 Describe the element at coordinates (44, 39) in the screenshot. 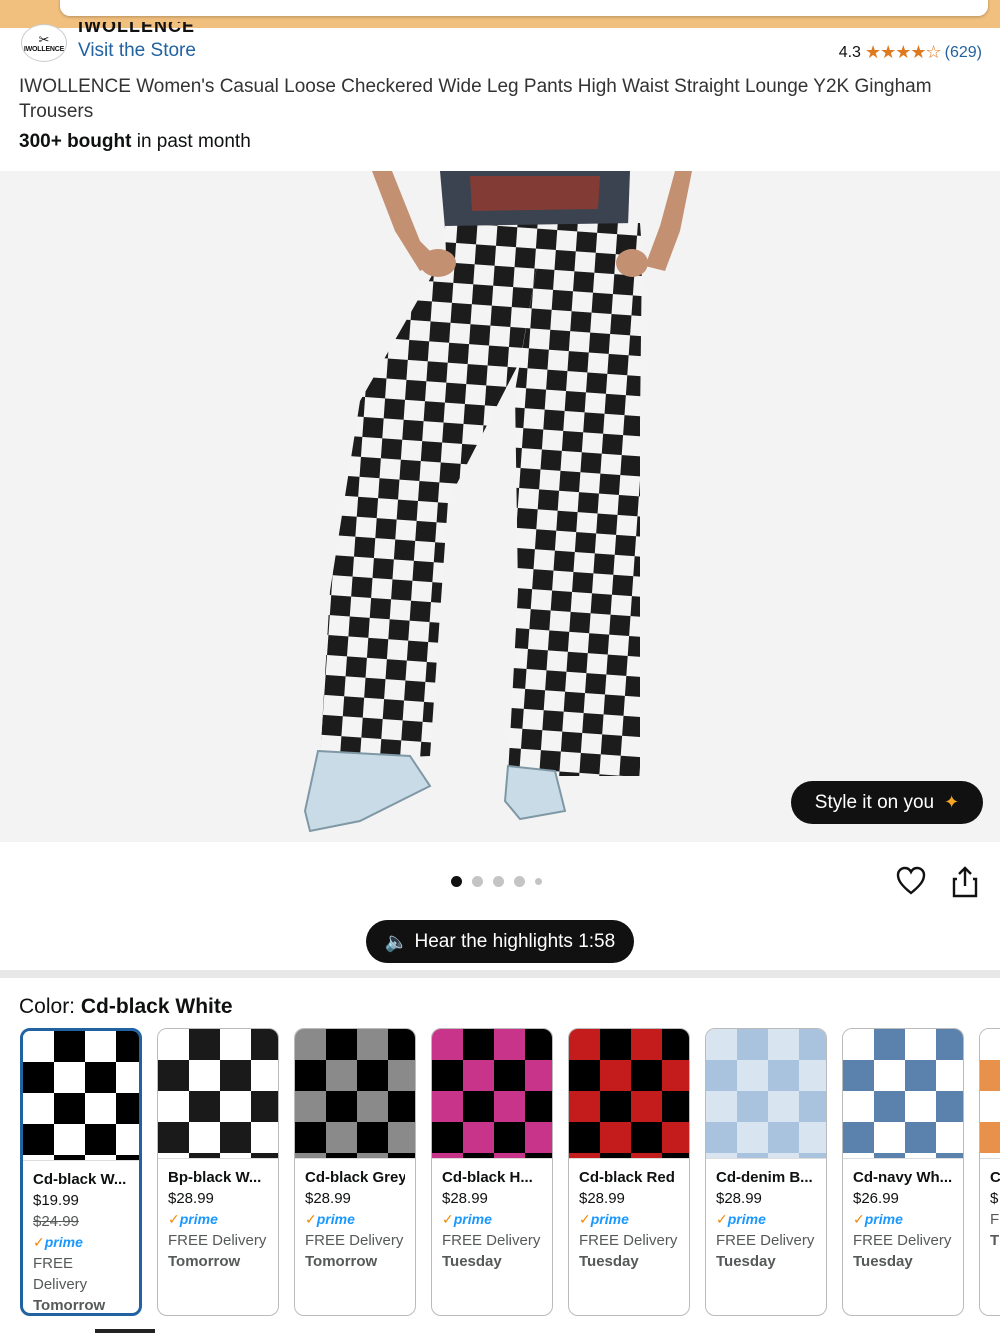

I see `scissors-icon: ✂` at that location.